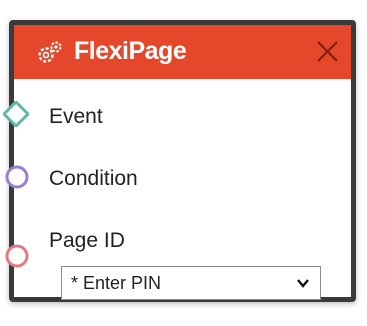  What do you see at coordinates (191, 283) in the screenshot?
I see `page-id-select: * Enter PIN` at bounding box center [191, 283].